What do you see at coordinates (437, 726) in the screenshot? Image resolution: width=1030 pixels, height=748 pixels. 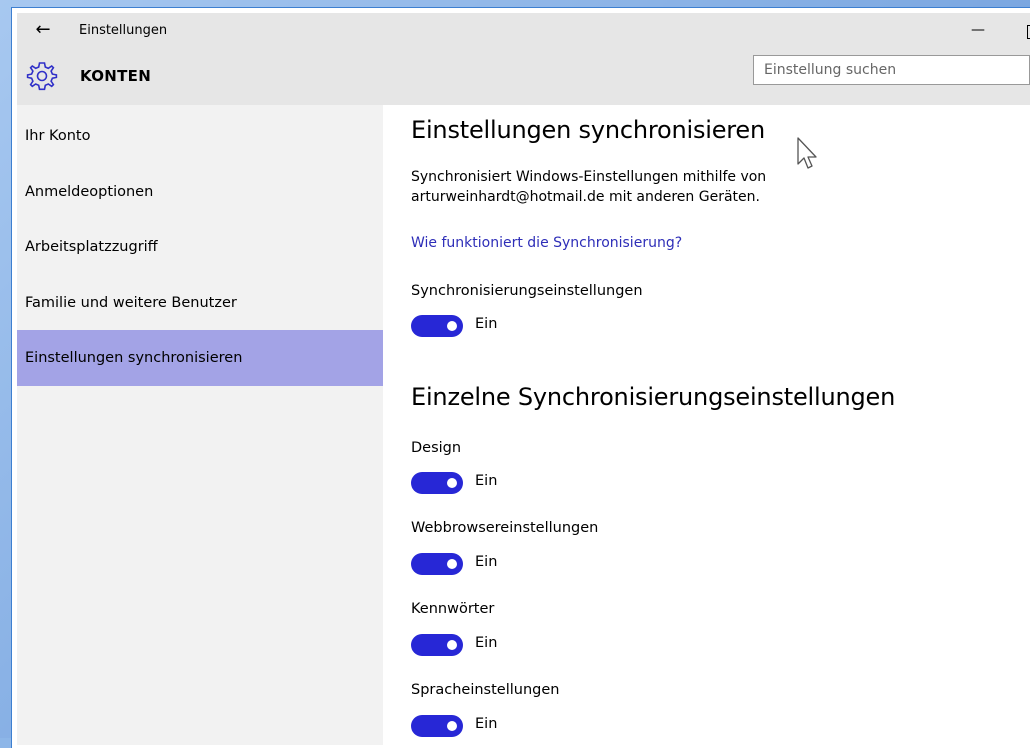 I see `language-toggle` at bounding box center [437, 726].